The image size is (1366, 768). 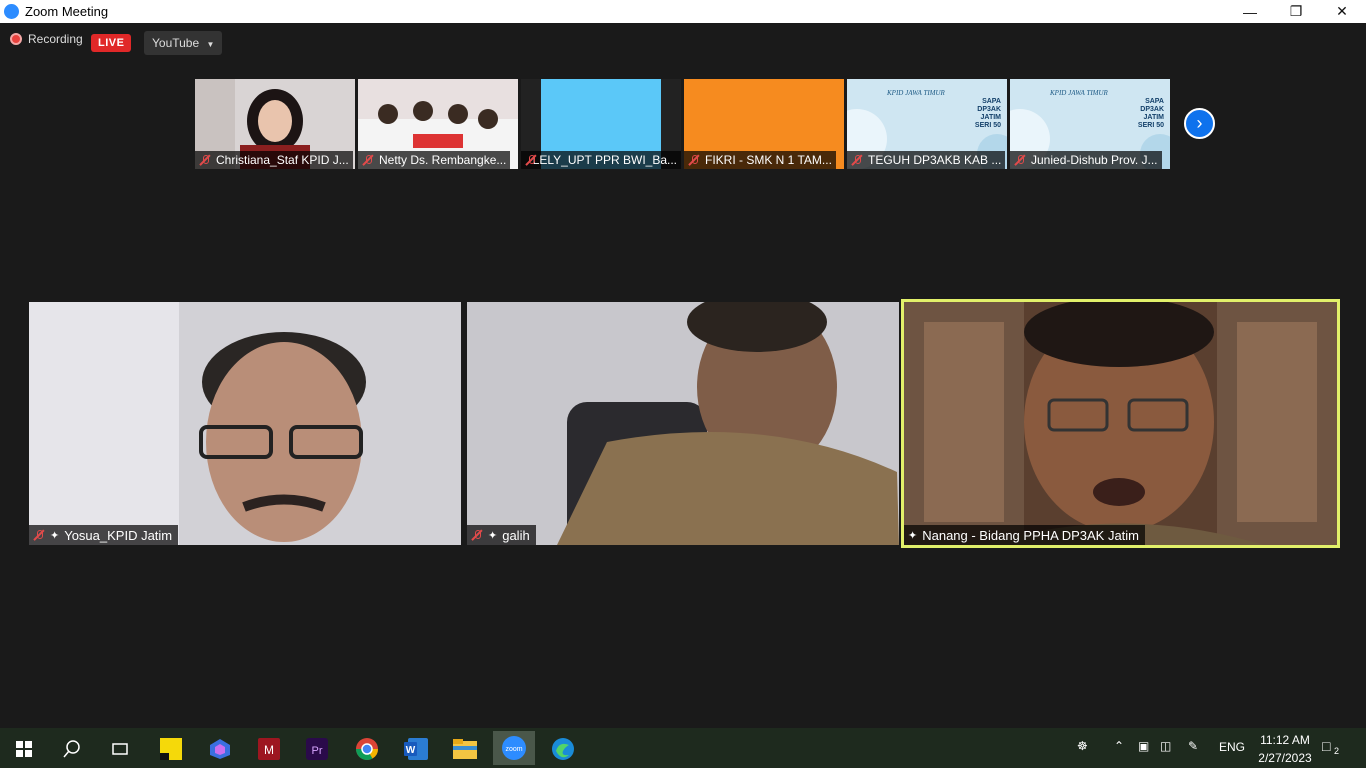 I want to click on minimize-button: —, so click(x=1250, y=11).